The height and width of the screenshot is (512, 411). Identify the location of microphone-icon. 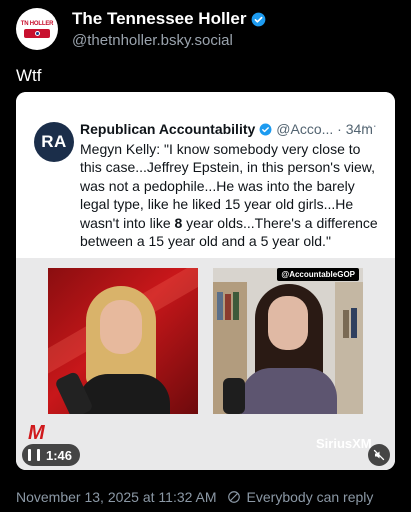
(234, 396).